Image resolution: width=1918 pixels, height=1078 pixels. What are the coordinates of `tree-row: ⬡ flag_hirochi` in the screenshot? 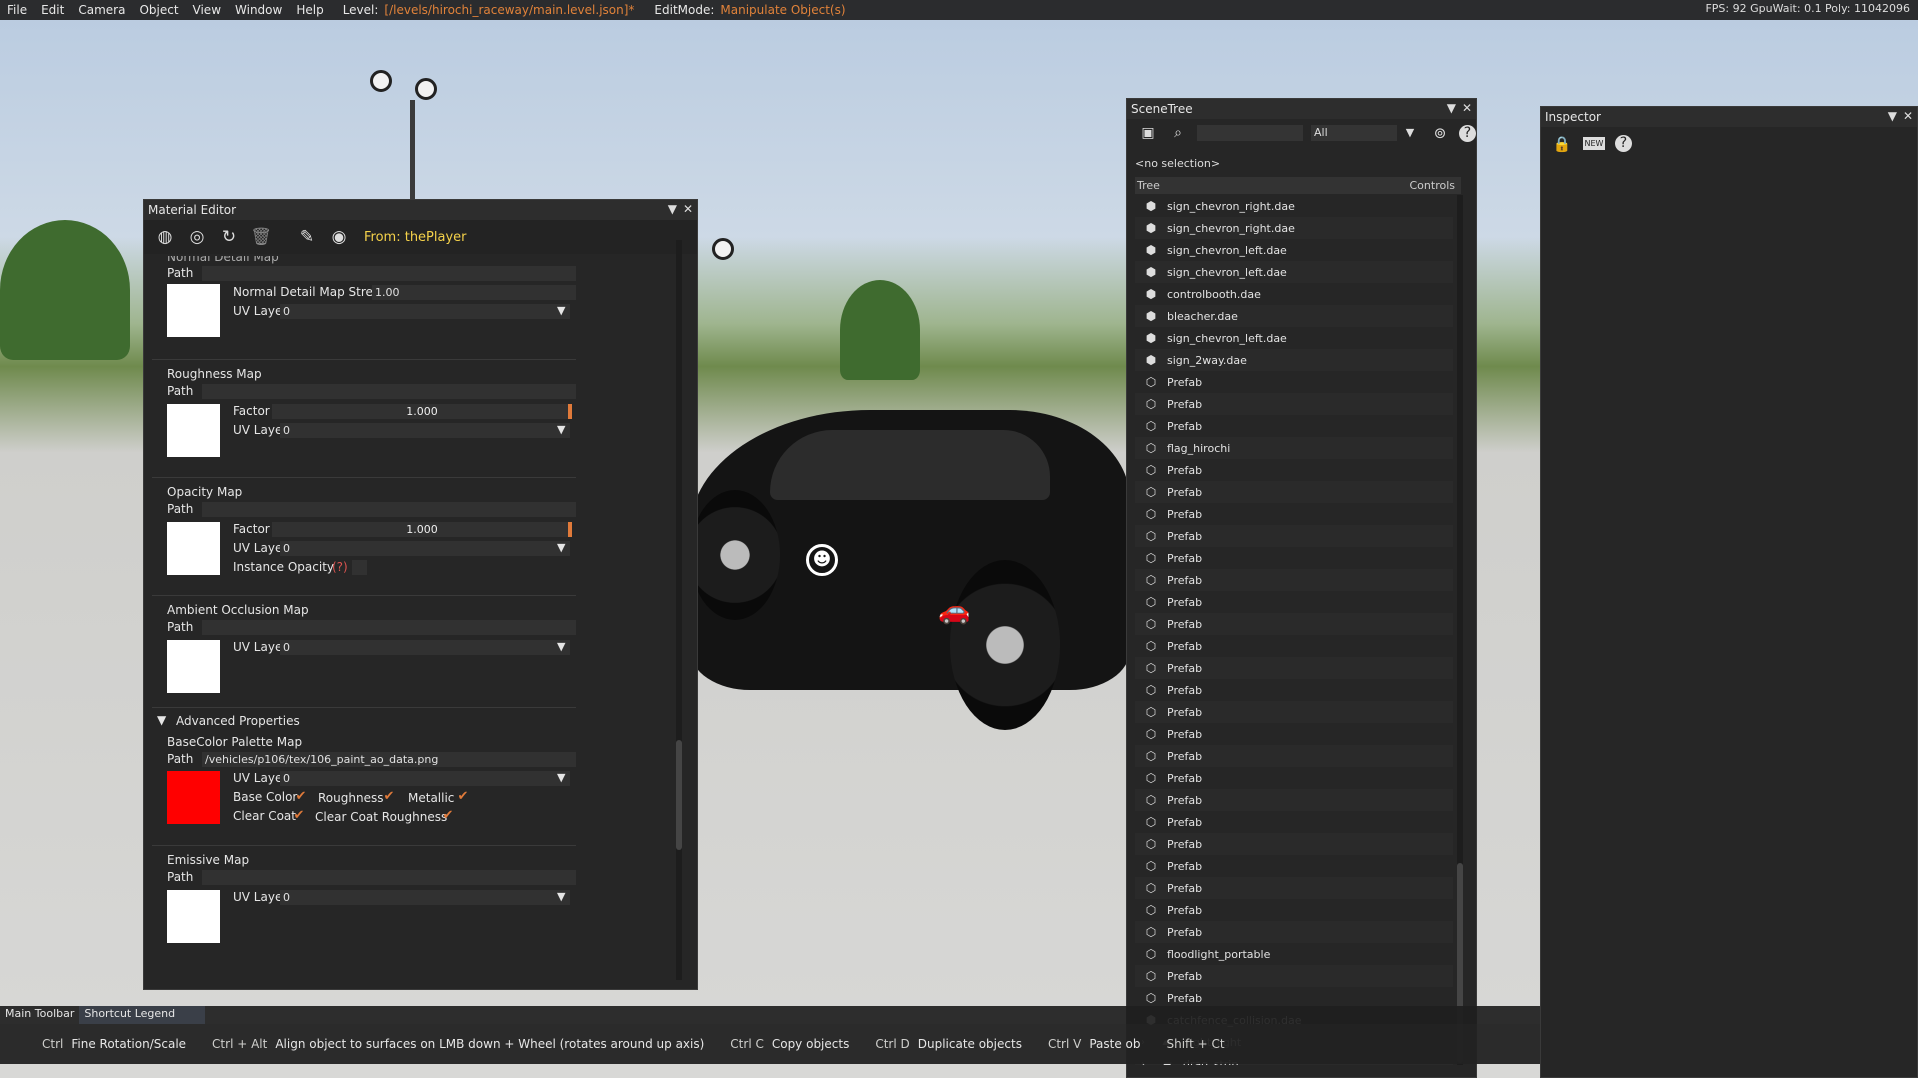 It's located at (1294, 448).